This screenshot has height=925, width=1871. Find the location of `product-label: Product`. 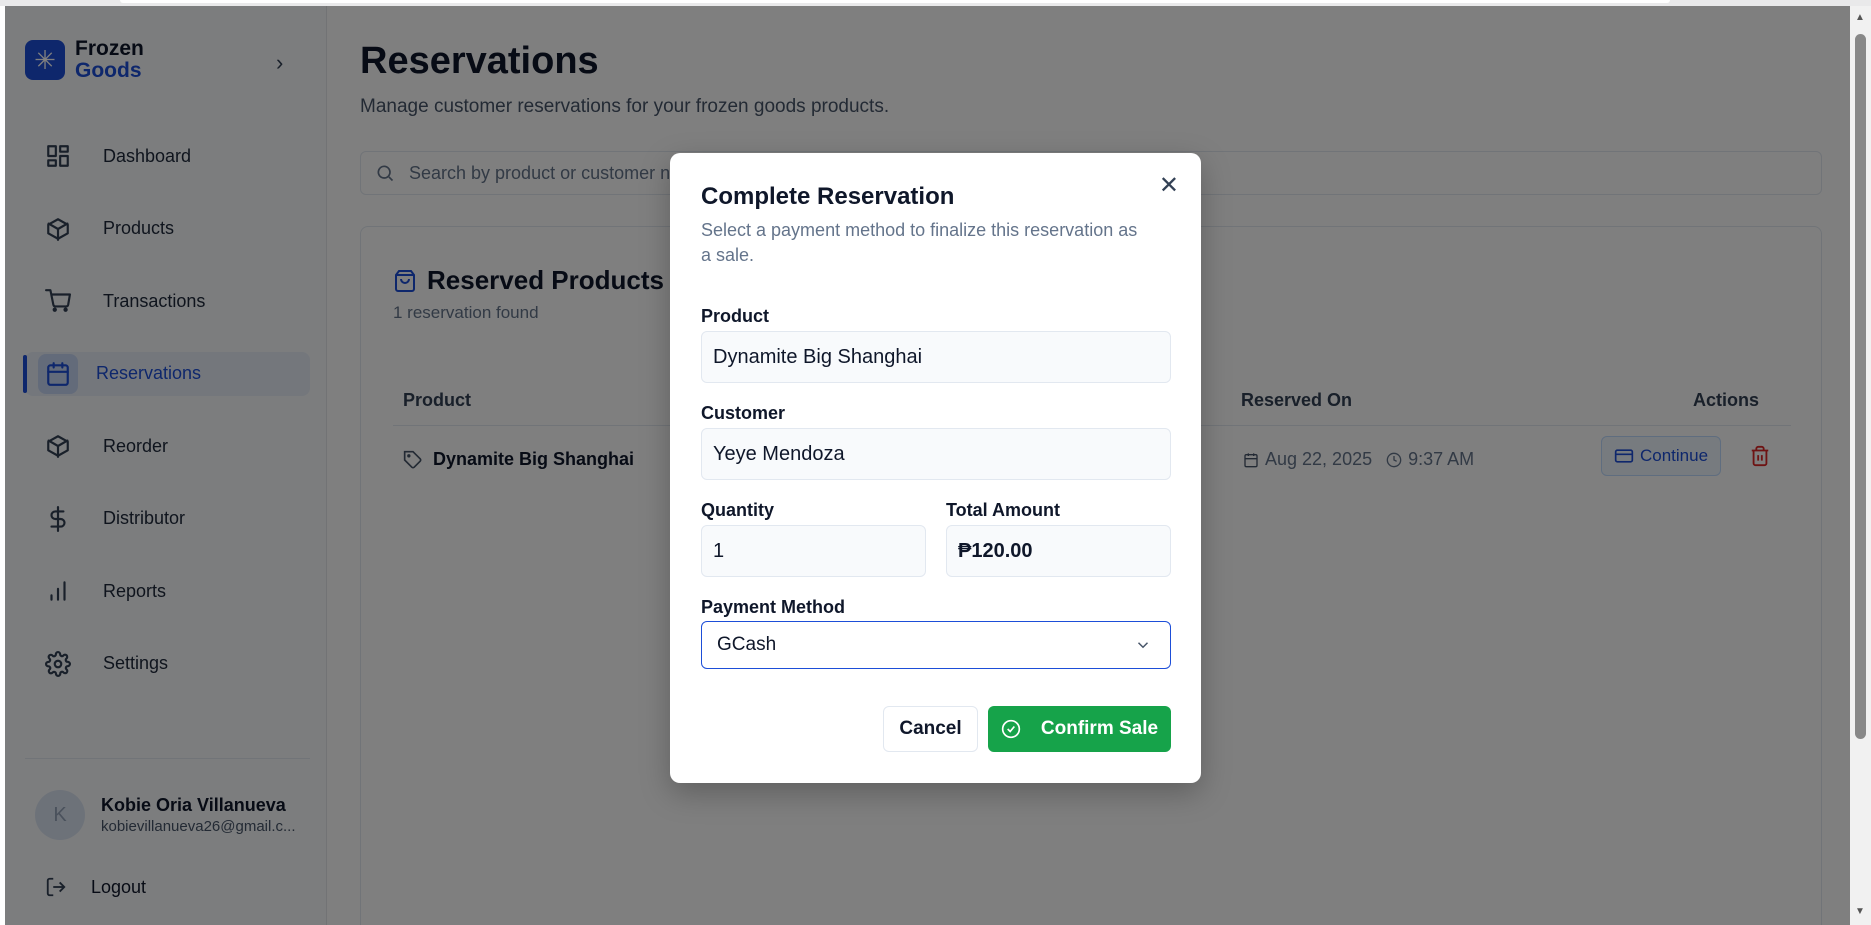

product-label: Product is located at coordinates (735, 316).